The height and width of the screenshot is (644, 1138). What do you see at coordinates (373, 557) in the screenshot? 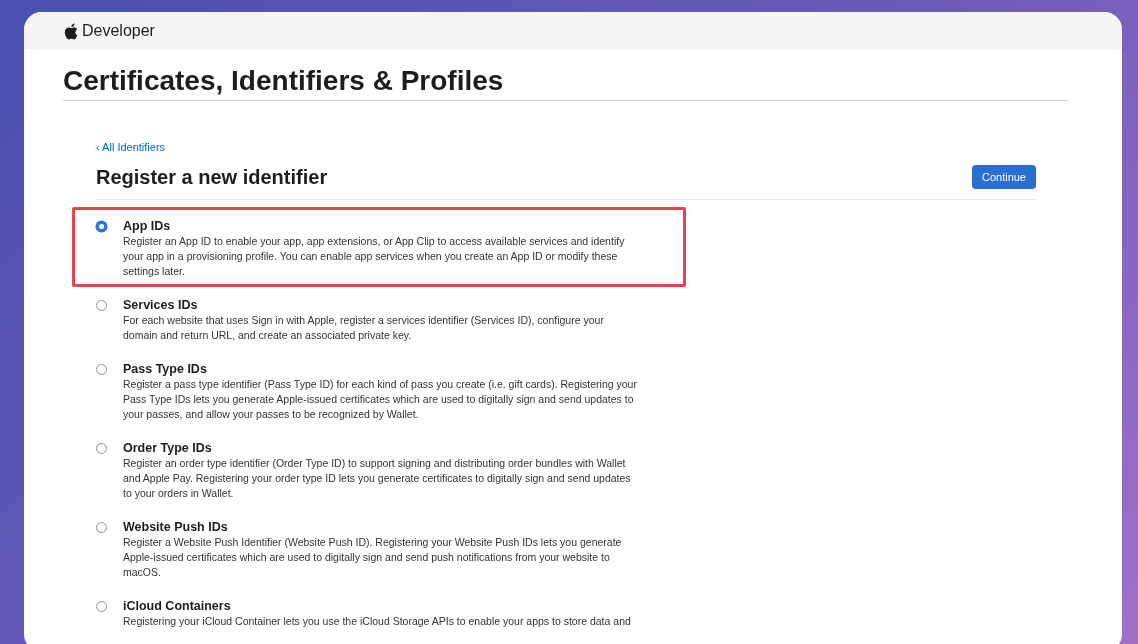
I see `option-description: Register a Website Push Identifier (Website Push ID). Registering your Website Push IDs lets you generate Apple-issued certificates which are used to digitally sign and send push notifications from your website to macOS.` at bounding box center [373, 557].